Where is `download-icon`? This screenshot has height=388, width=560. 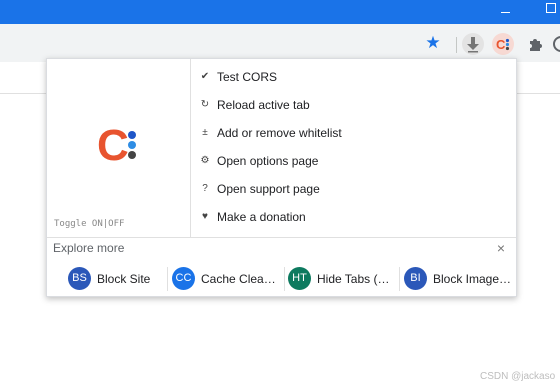
download-icon is located at coordinates (473, 44).